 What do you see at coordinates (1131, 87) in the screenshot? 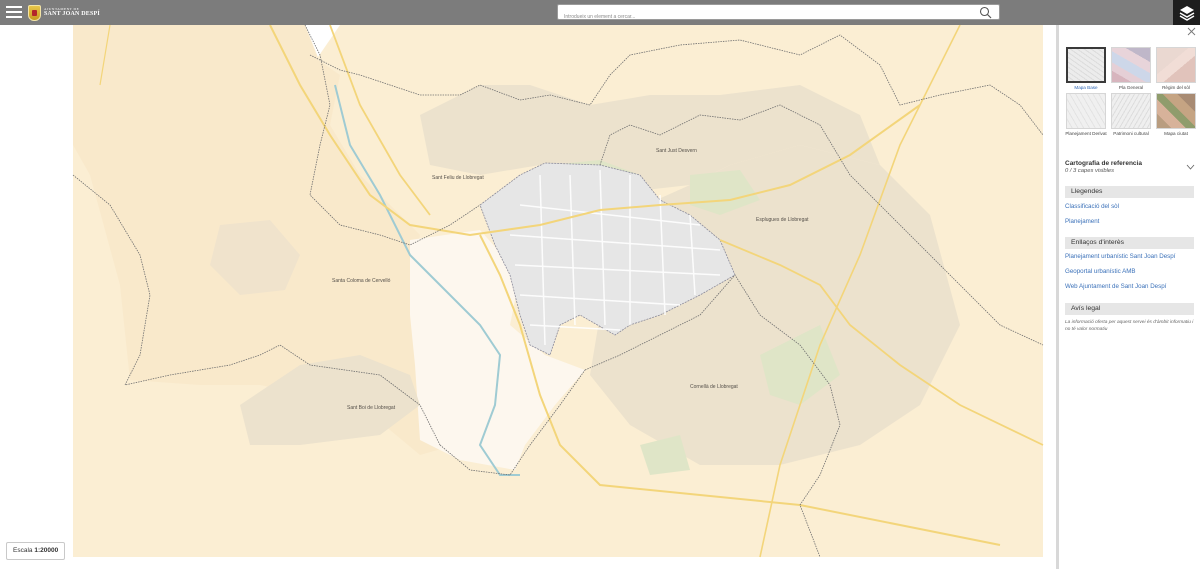
I see `basemap-label: Pla General` at bounding box center [1131, 87].